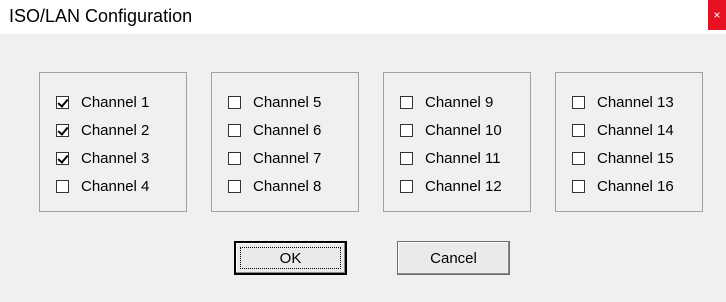  I want to click on channel-checkbox-item: Channel 16, so click(623, 186).